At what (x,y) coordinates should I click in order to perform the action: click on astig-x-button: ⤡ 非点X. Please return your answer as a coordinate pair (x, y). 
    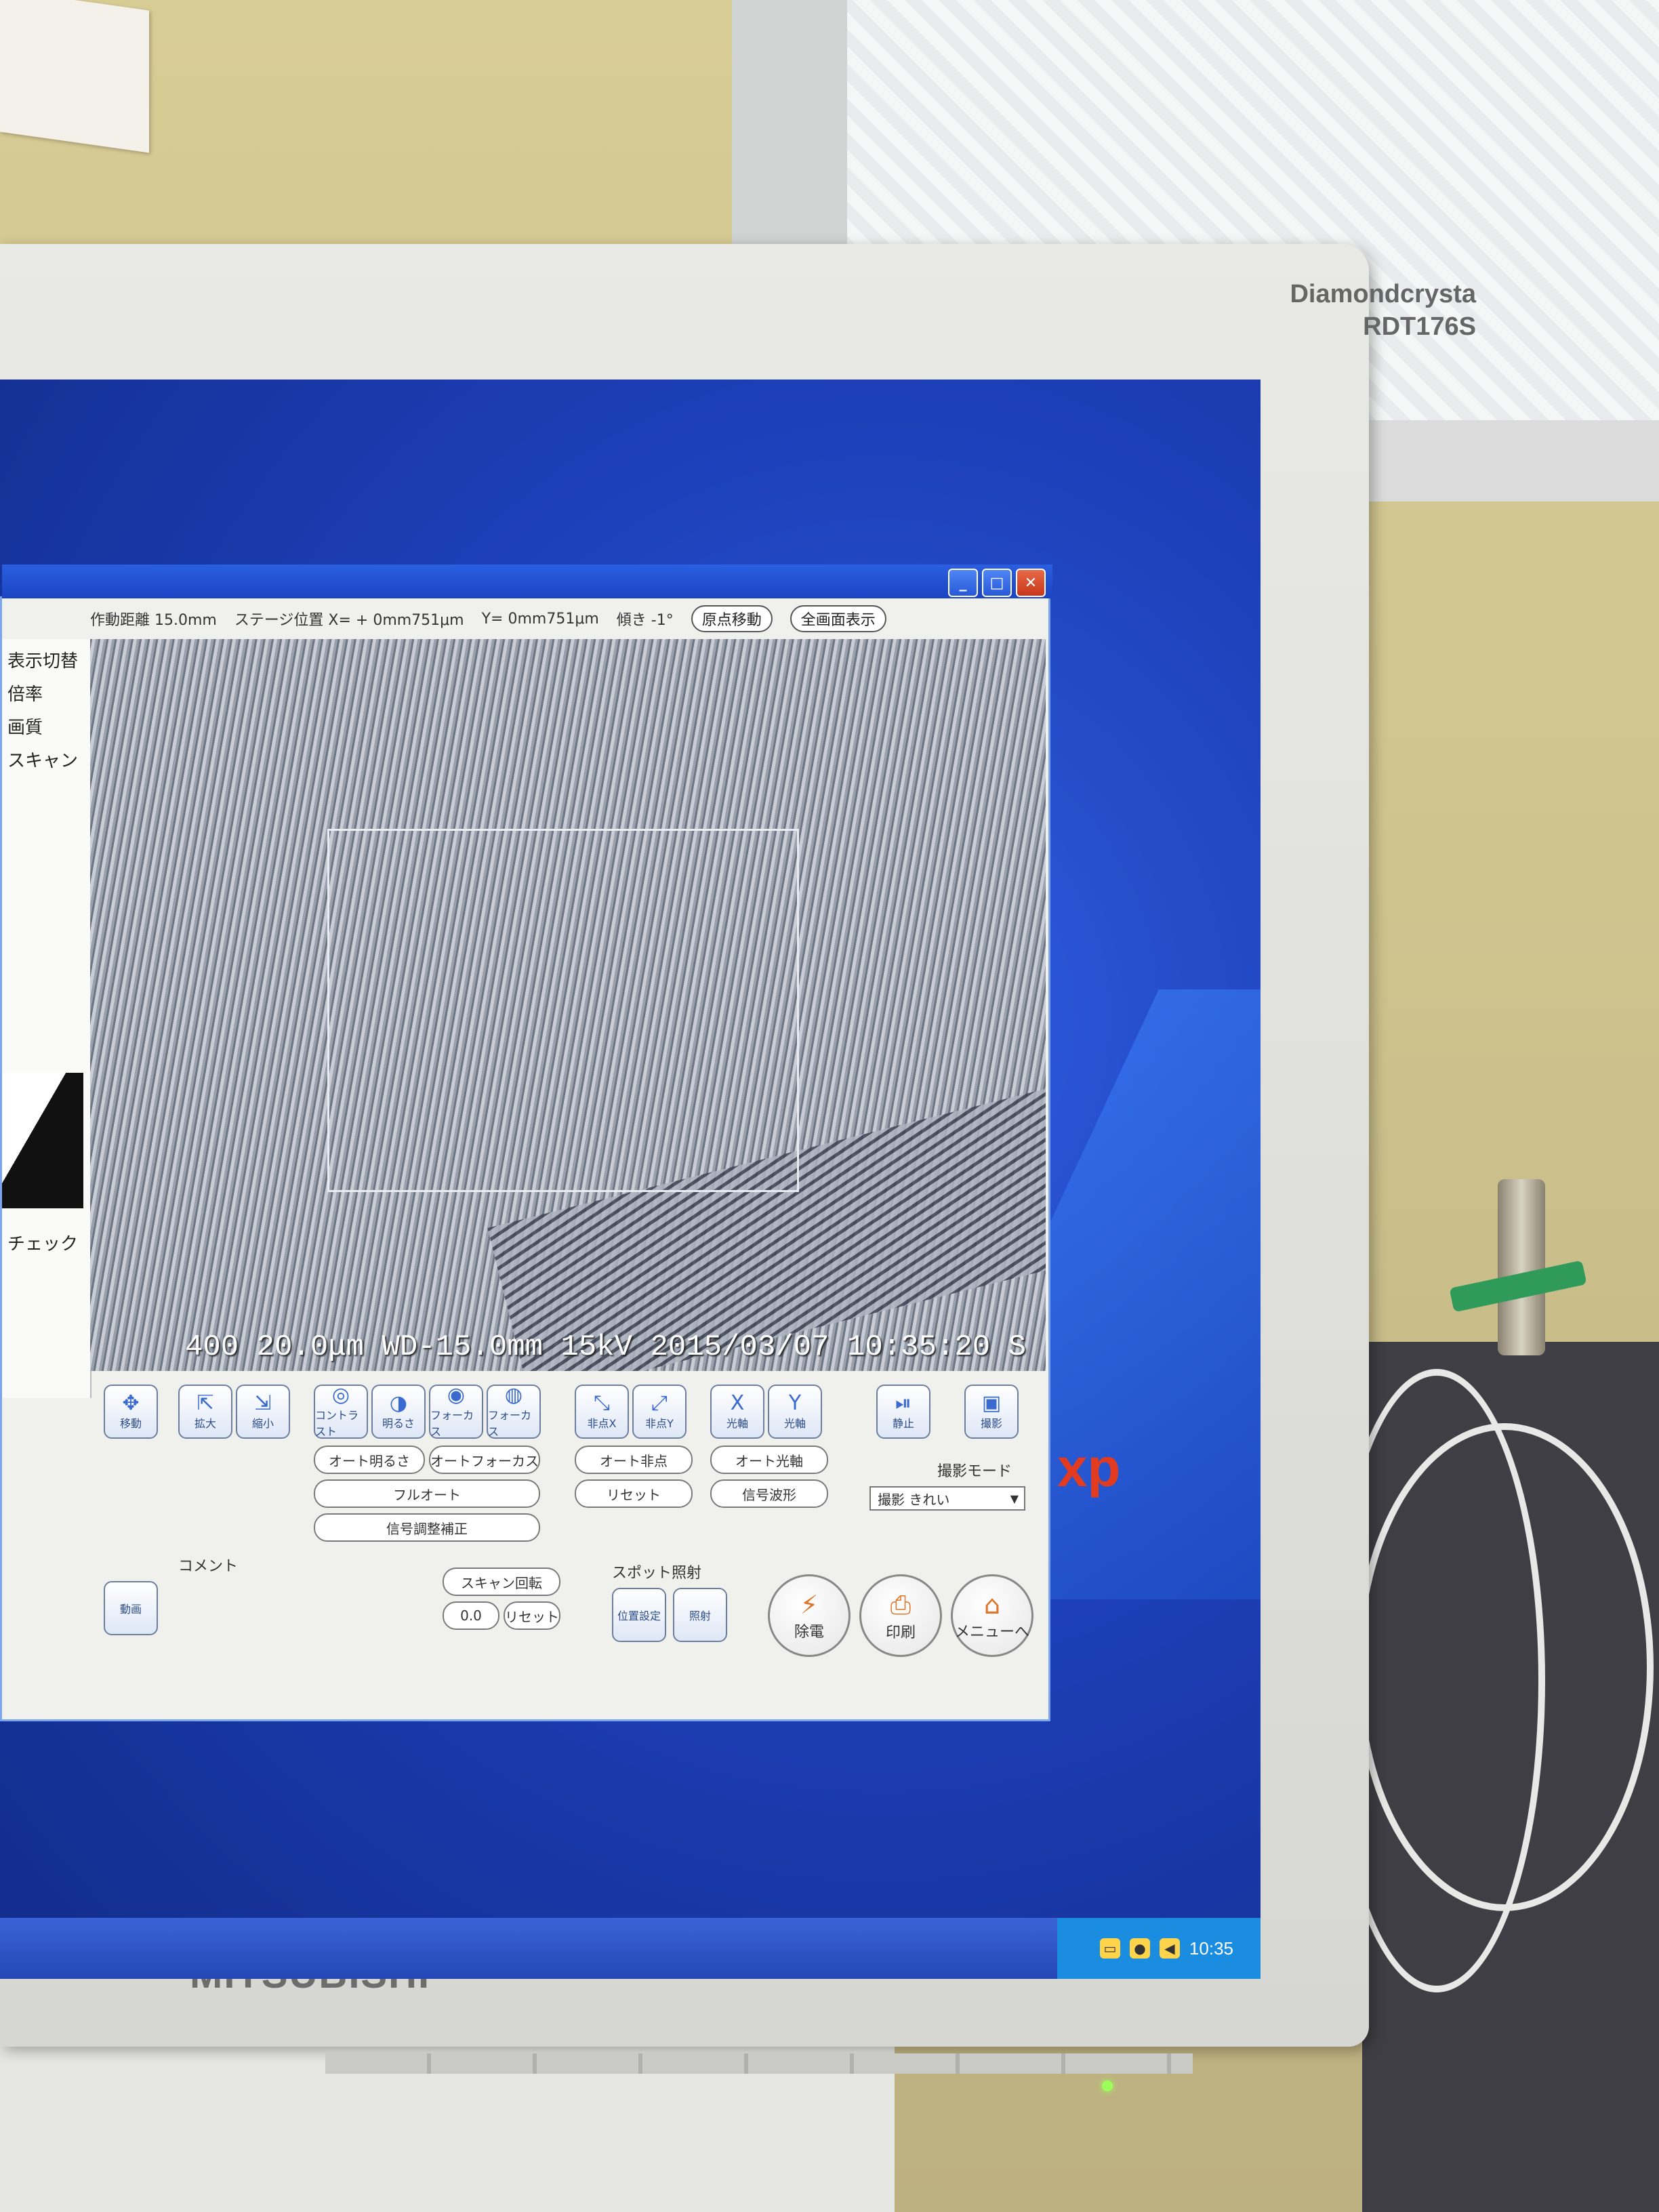
    Looking at the image, I should click on (602, 1412).